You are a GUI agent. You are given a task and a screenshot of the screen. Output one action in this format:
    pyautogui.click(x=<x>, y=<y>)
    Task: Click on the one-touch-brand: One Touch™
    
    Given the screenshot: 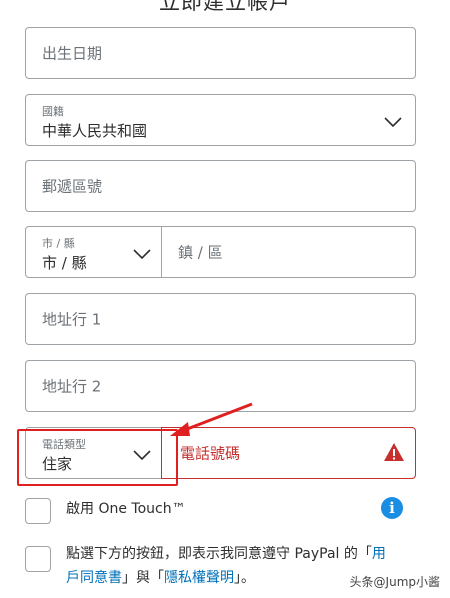 What is the action you would take?
    pyautogui.click(x=142, y=509)
    